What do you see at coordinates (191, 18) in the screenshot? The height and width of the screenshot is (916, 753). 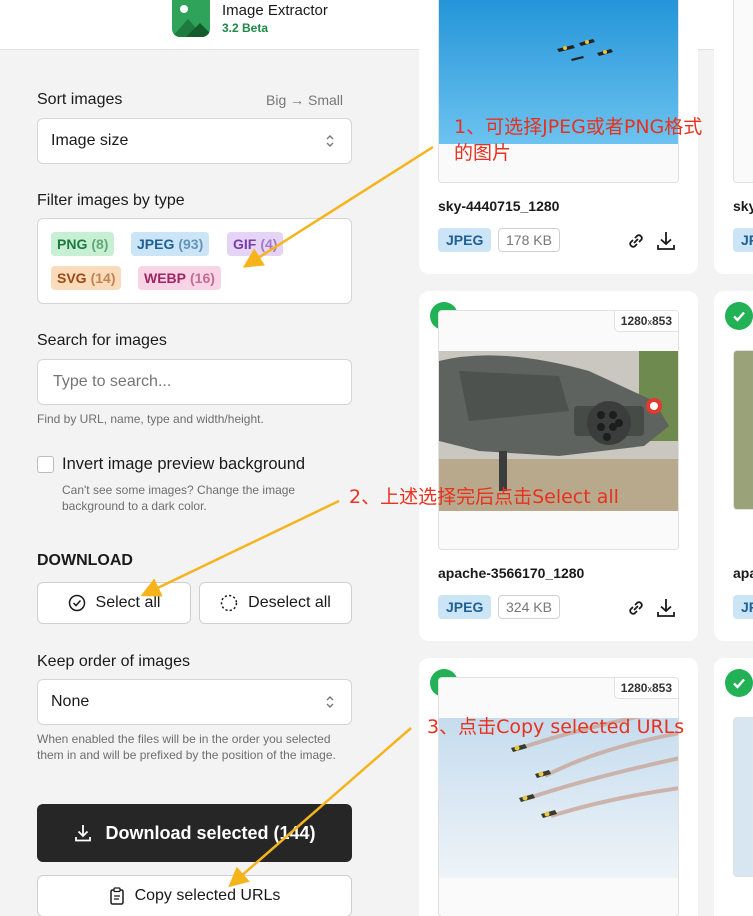 I see `app-logo-icon` at bounding box center [191, 18].